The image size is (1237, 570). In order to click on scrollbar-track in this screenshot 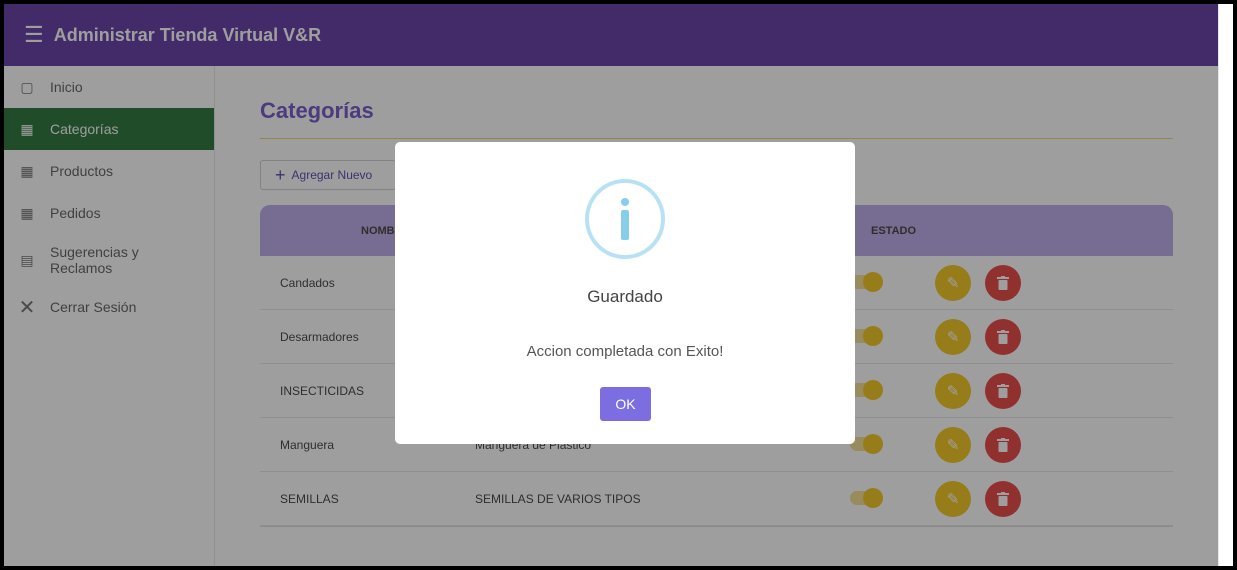, I will do `click(1225, 285)`.